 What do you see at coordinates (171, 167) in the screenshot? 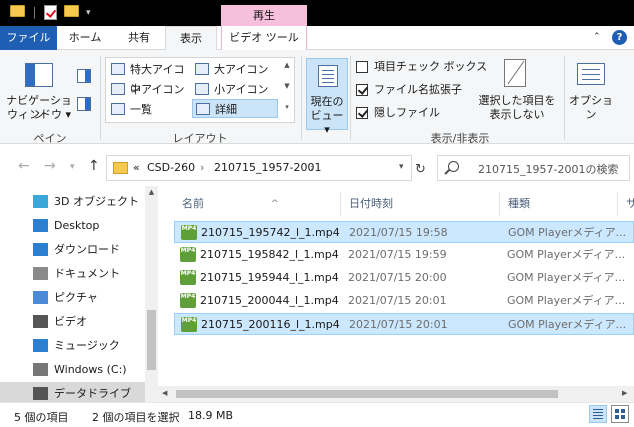
I see `breadcrumb-item: CSD-260` at bounding box center [171, 167].